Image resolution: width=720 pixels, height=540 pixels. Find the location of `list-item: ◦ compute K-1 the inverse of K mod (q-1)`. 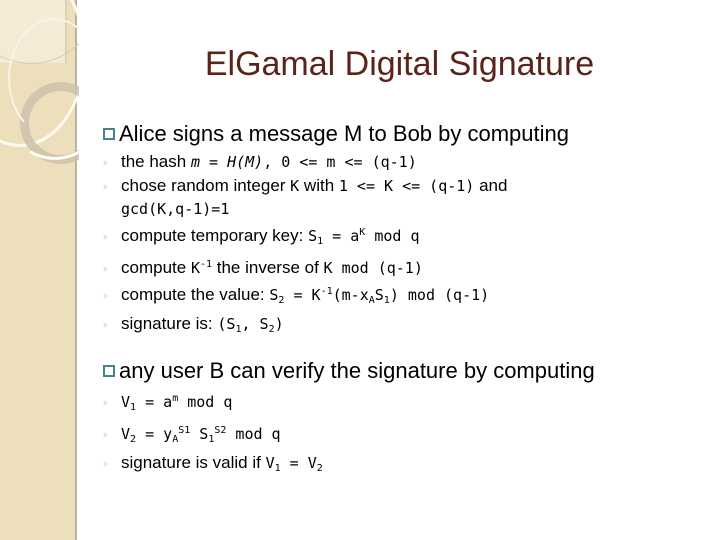

list-item: ◦ compute K-1 the inverse of K mod (q-1) is located at coordinates (411, 266).